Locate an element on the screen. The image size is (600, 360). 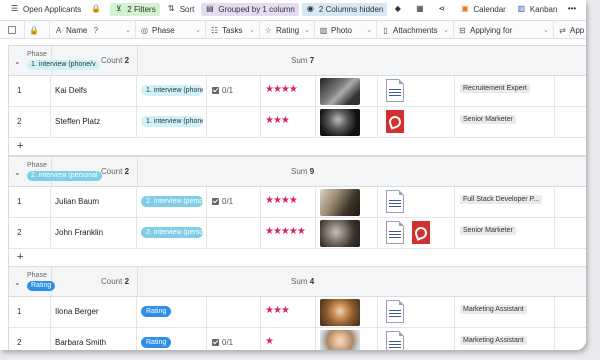
group-button: ▤ Grouped by 1 column is located at coordinates (250, 9).